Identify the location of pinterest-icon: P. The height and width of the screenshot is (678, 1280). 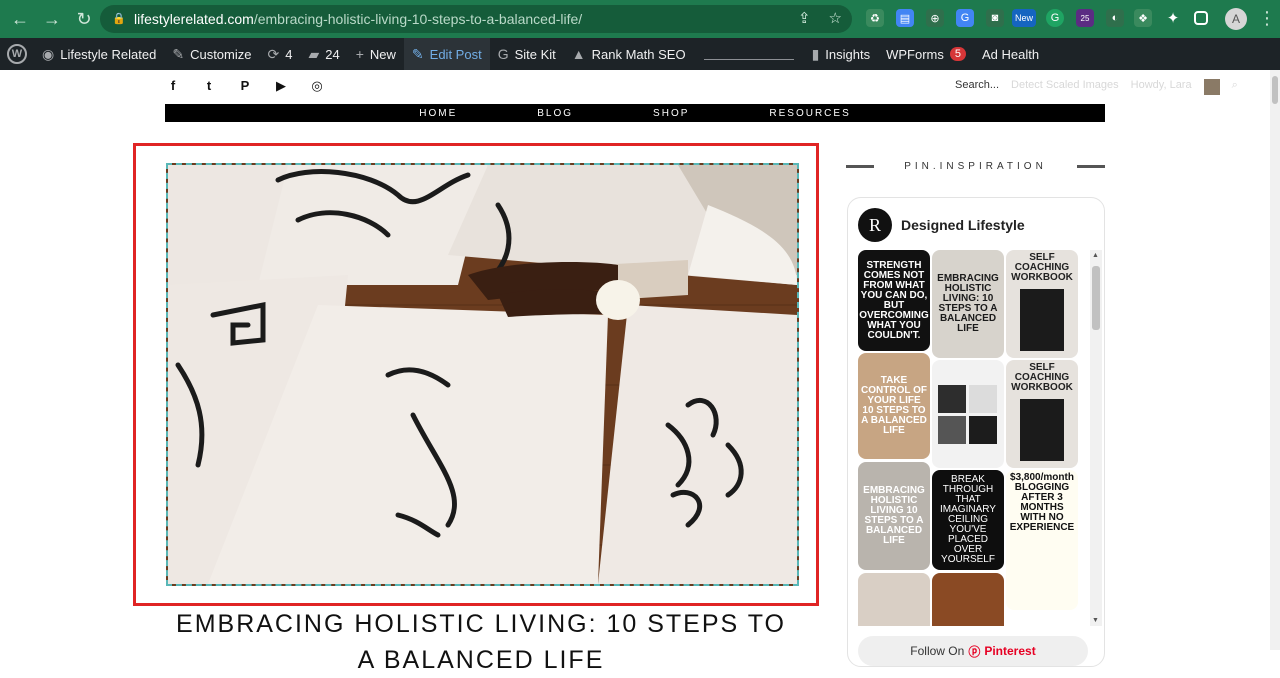
(245, 86).